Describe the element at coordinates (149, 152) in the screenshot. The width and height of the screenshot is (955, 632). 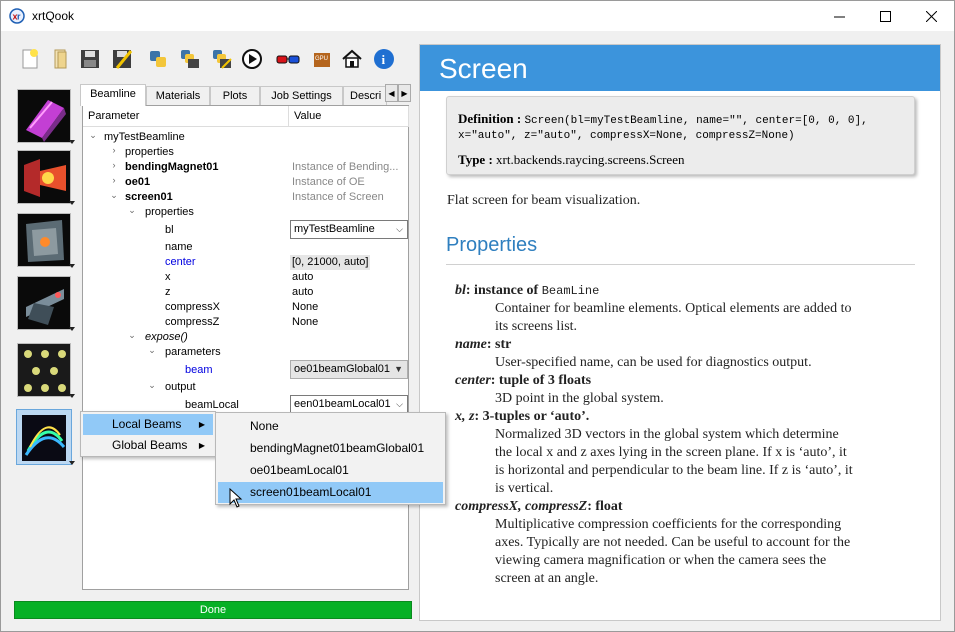
I see `tree-item-properties: properties` at that location.